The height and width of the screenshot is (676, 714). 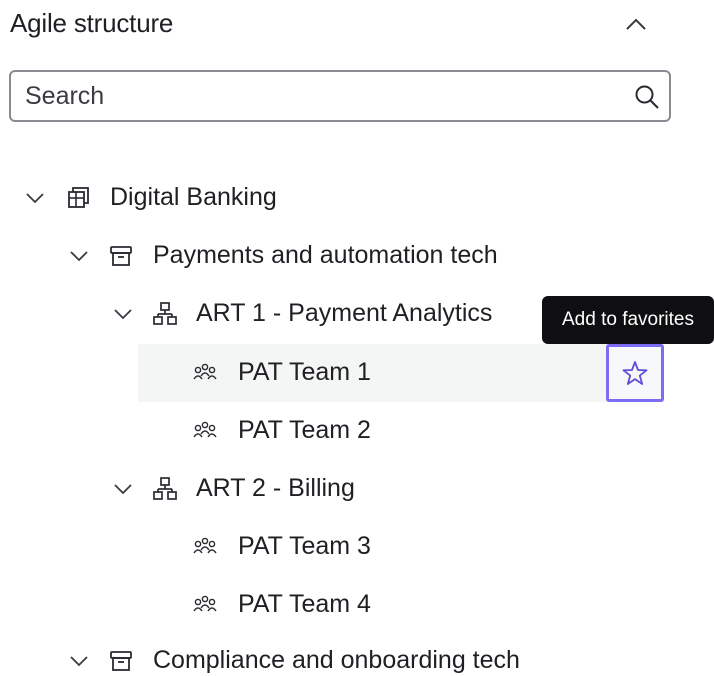 What do you see at coordinates (304, 604) in the screenshot?
I see `tree-node-label: PAT Team 4` at bounding box center [304, 604].